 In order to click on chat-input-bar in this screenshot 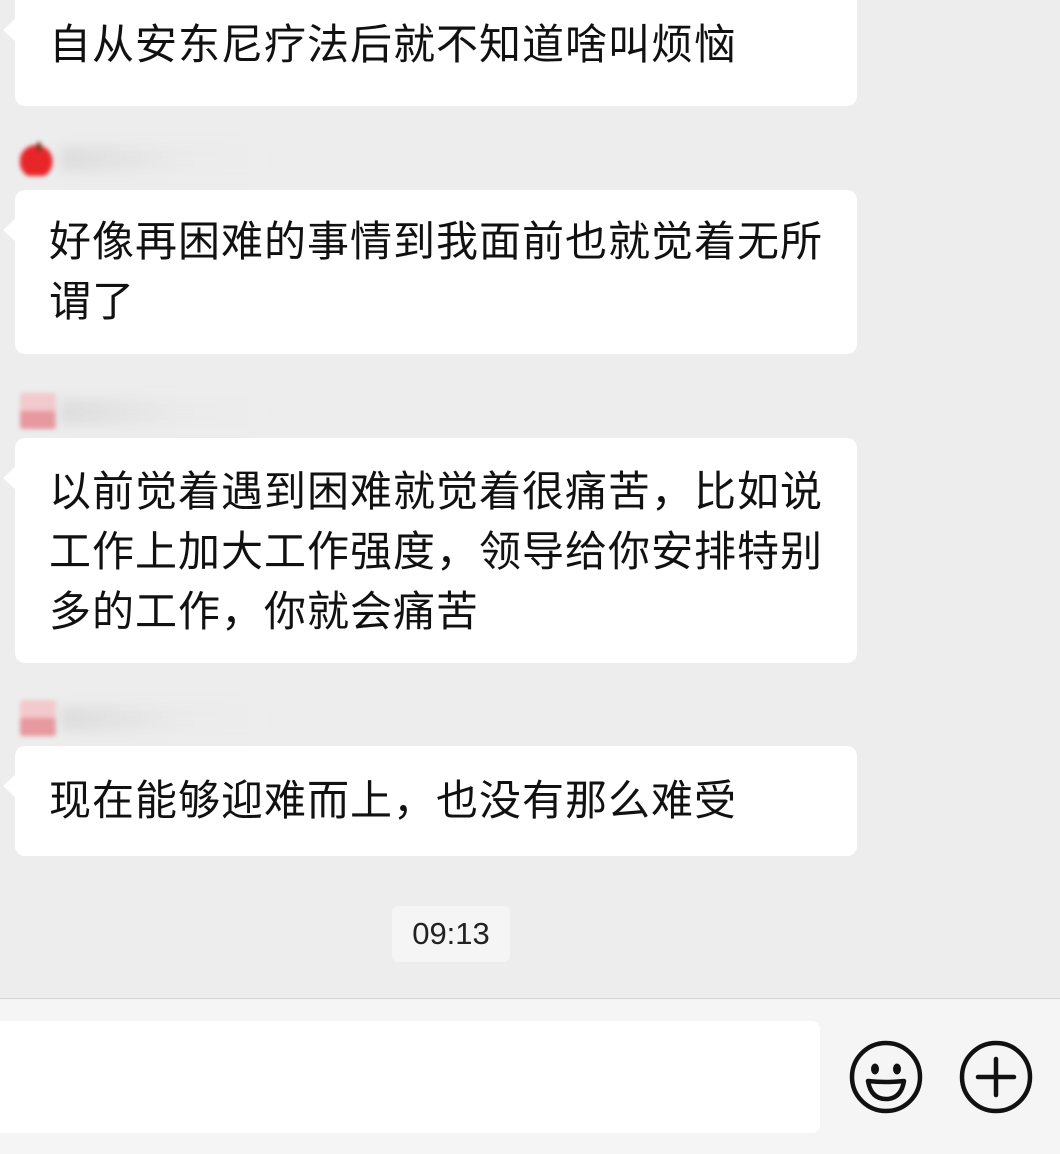, I will do `click(530, 1076)`.